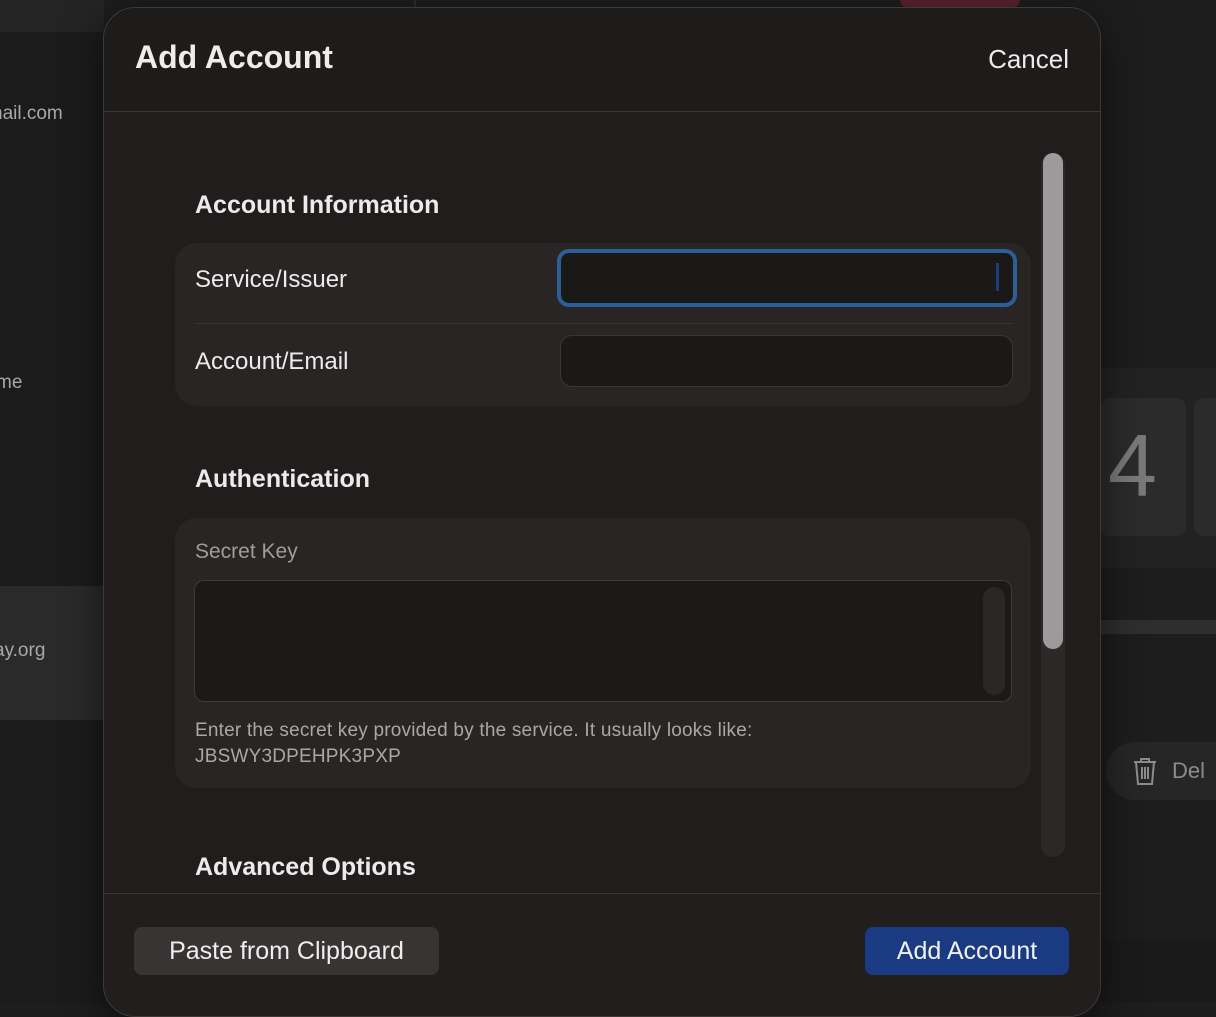 This screenshot has height=1017, width=1216. Describe the element at coordinates (1028, 59) in the screenshot. I see `cancel-button: Cancel` at that location.